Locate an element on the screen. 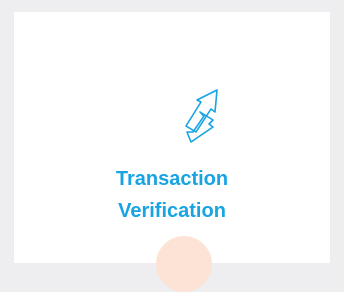 The height and width of the screenshot is (292, 344). card-title-line2: Verification is located at coordinates (172, 211).